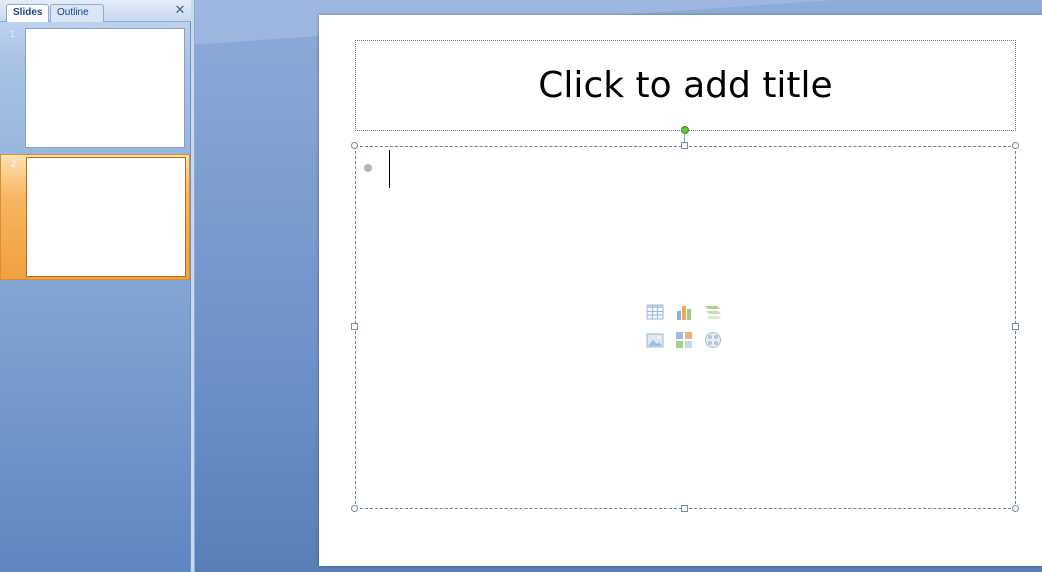  What do you see at coordinates (389, 169) in the screenshot?
I see `text-cursor` at bounding box center [389, 169].